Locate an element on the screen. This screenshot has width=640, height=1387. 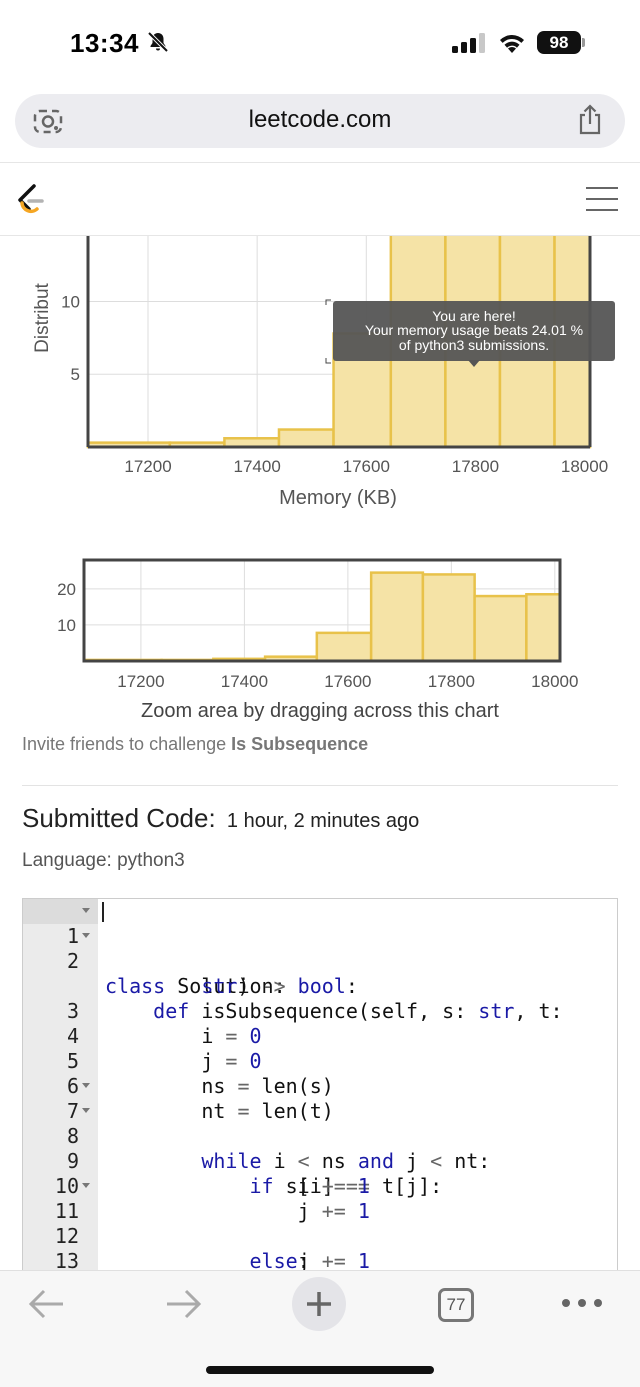
code-line: 1 class Solution: is located at coordinates (320, 948).